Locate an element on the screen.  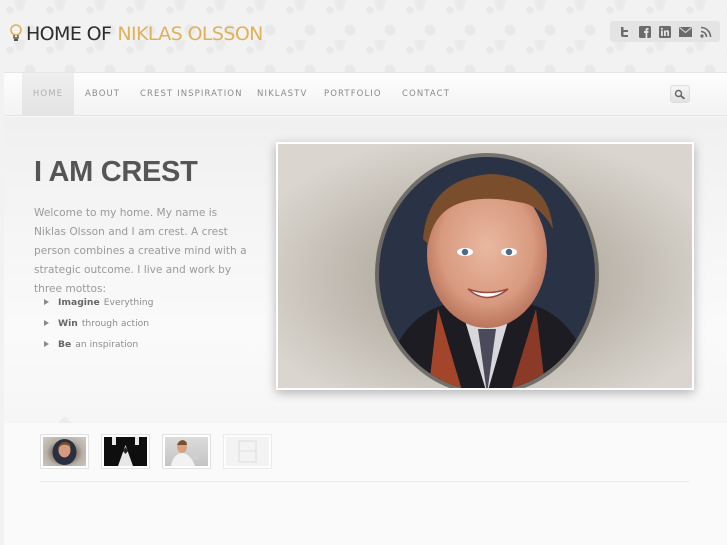
motto-rest: through action is located at coordinates (115, 323).